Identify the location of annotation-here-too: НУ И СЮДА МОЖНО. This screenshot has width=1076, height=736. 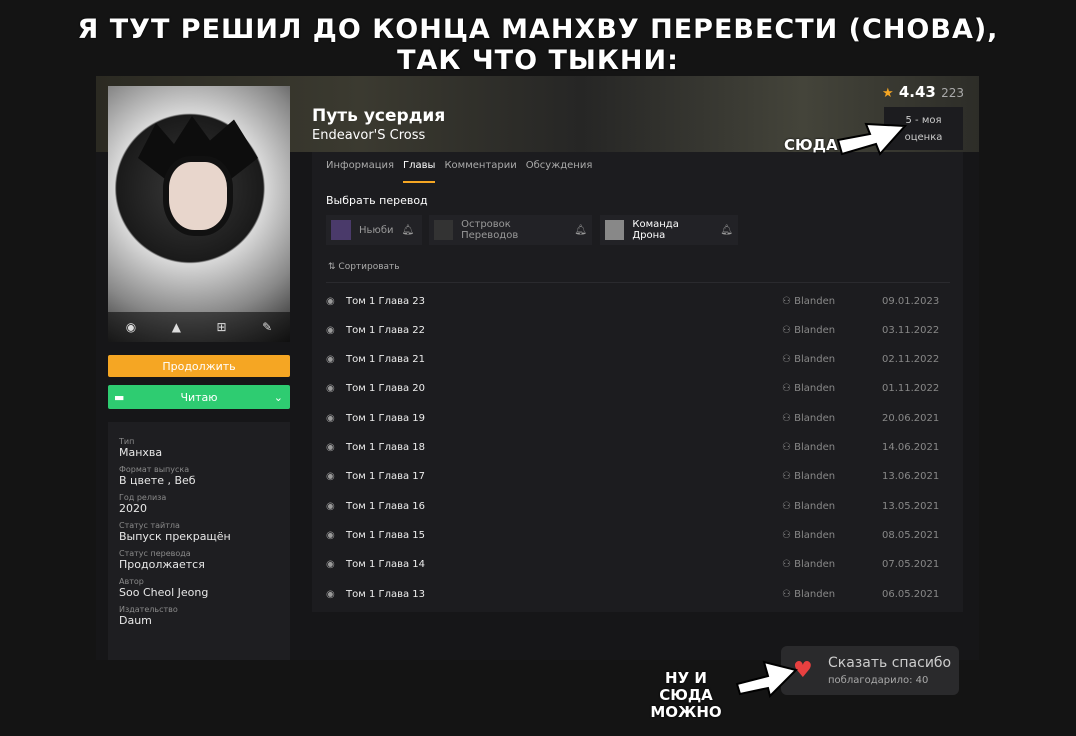
(686, 695).